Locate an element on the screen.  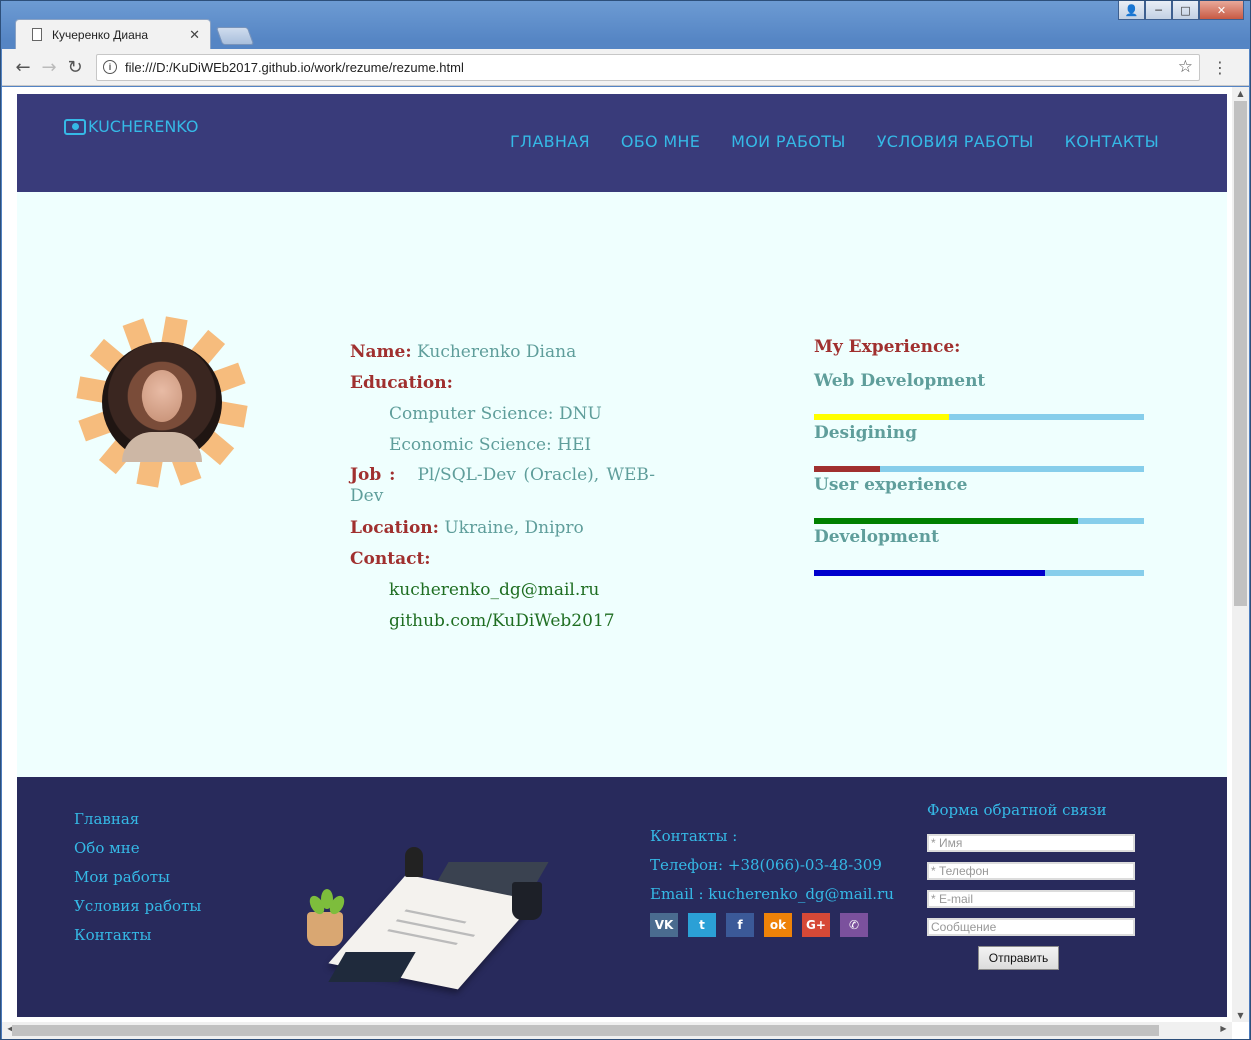
vertical-scroll-thumb is located at coordinates (1240, 353).